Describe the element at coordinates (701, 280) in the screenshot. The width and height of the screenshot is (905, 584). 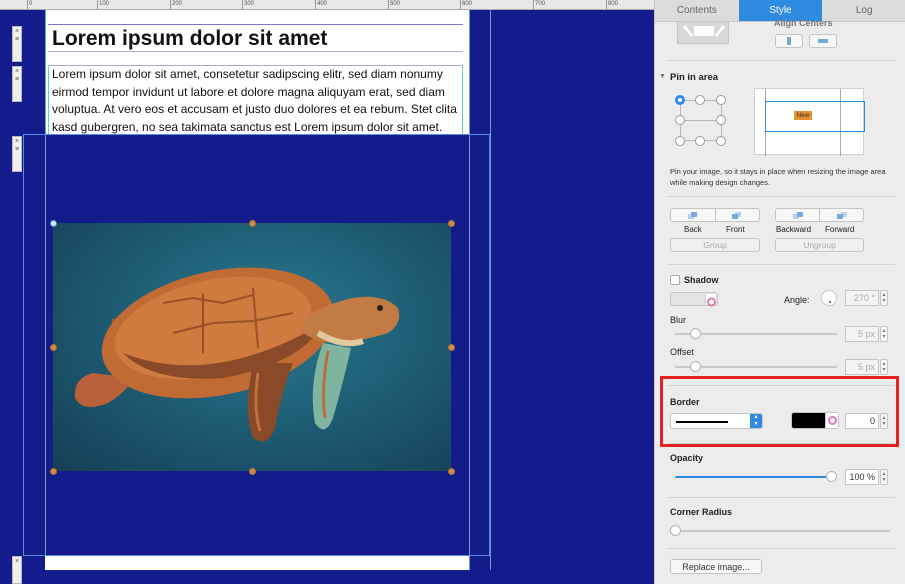
I see `shadow-label: Shadow` at that location.